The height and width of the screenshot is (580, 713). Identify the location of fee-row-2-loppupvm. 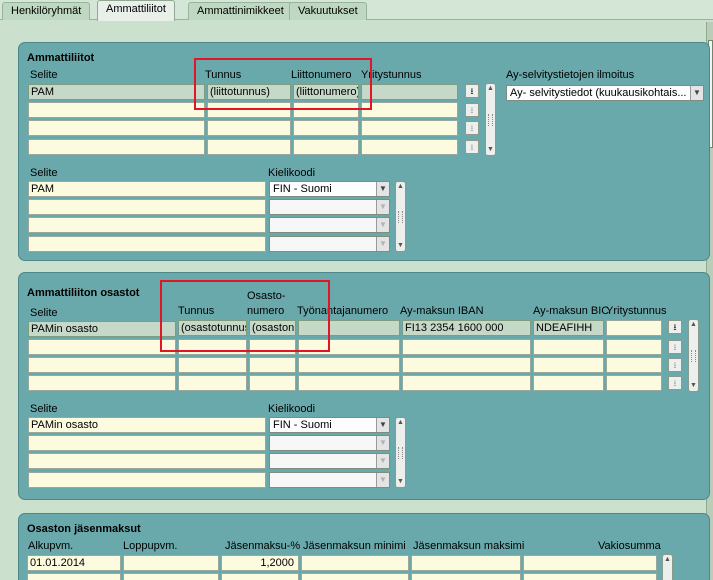
(171, 576).